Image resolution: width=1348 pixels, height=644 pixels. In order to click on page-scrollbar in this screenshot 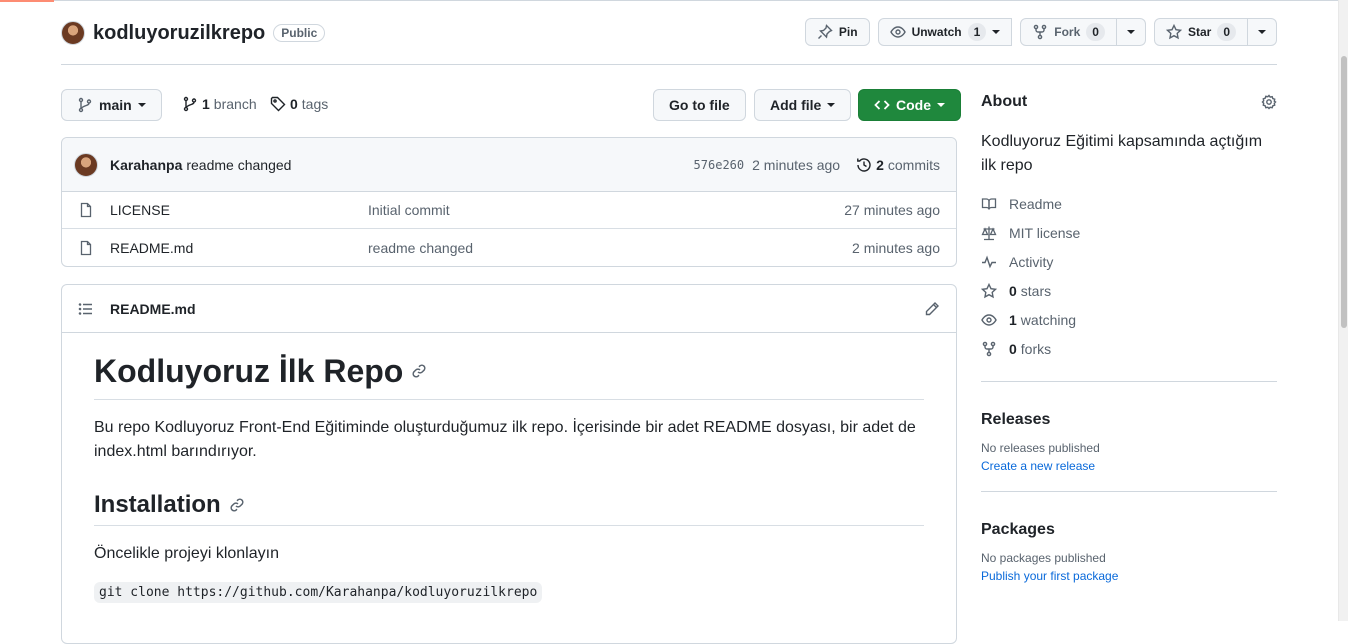, I will do `click(1343, 310)`.